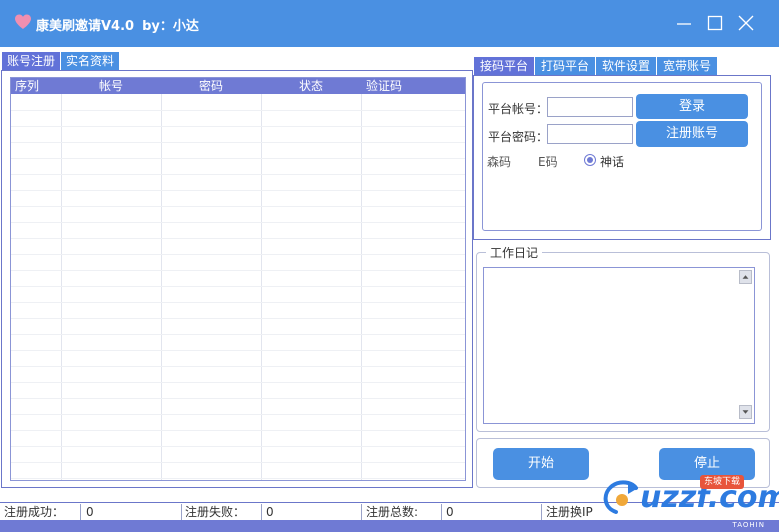 The image size is (779, 532). I want to click on tab-software-settings: 软件设置, so click(627, 66).